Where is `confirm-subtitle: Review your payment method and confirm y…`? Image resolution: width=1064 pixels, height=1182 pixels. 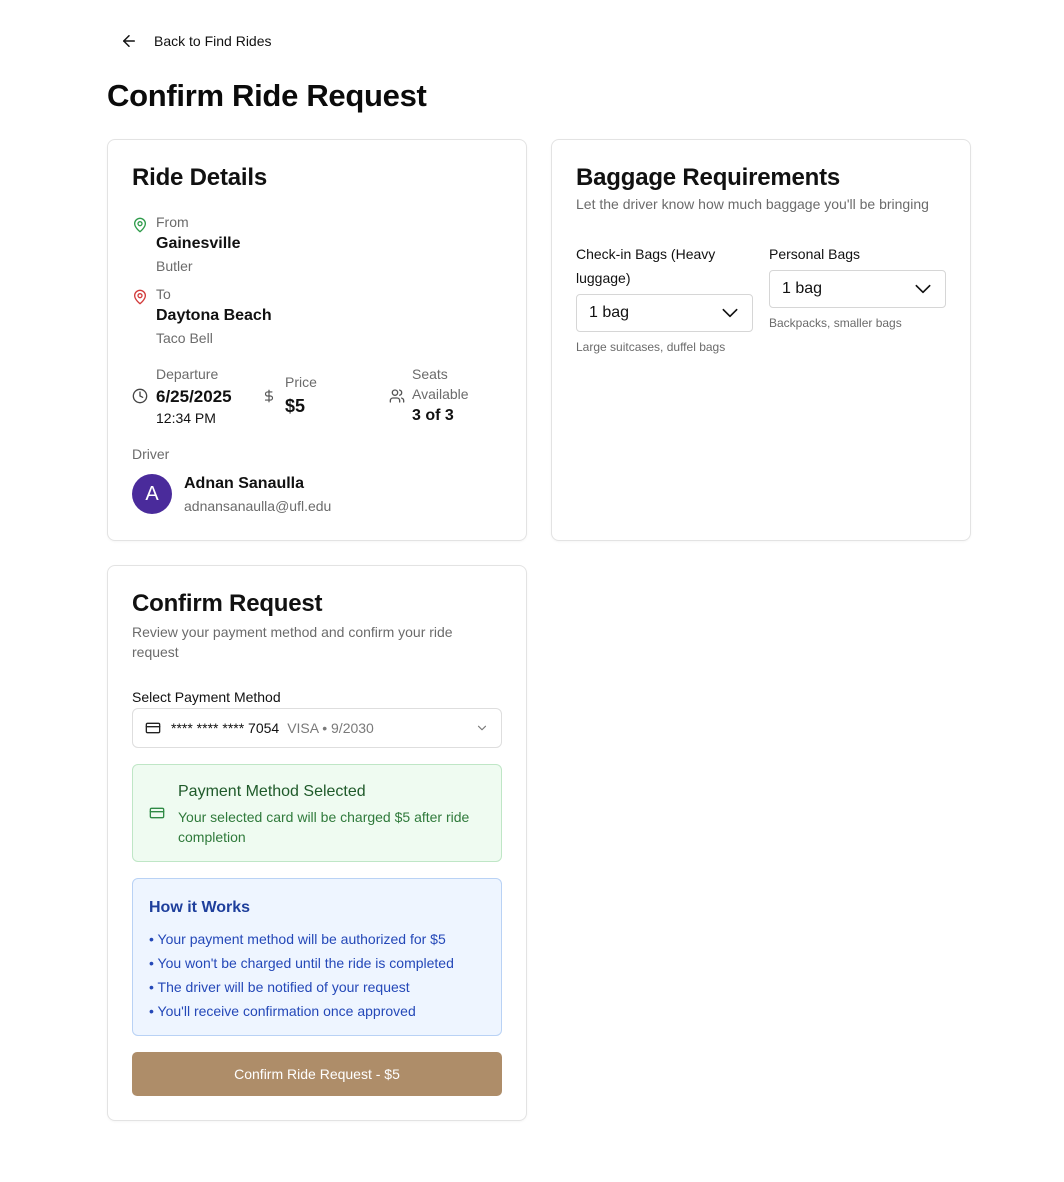 confirm-subtitle: Review your payment method and confirm y… is located at coordinates (292, 642).